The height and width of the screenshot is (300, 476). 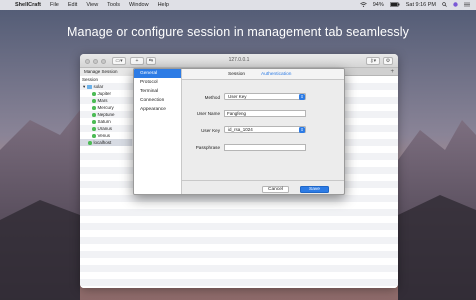 What do you see at coordinates (314, 189) in the screenshot?
I see `save-button: Save` at bounding box center [314, 189].